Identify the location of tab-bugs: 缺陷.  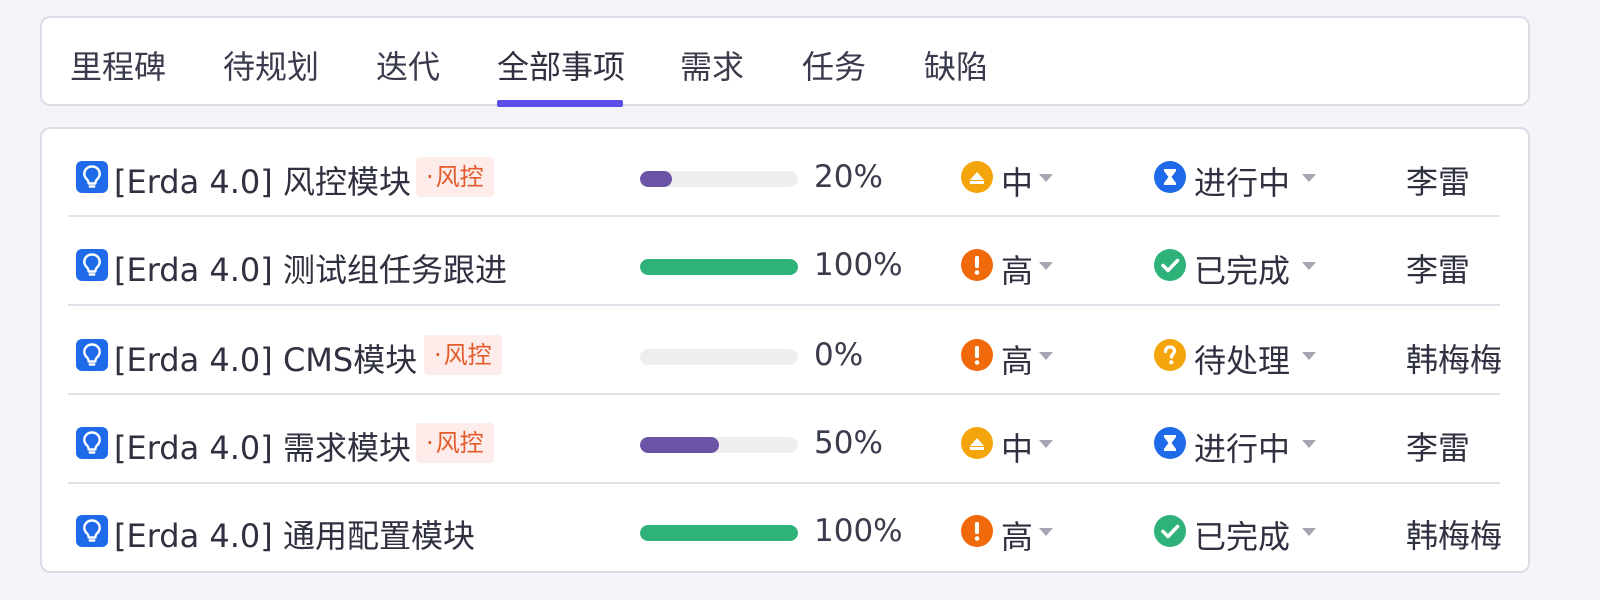
(956, 65).